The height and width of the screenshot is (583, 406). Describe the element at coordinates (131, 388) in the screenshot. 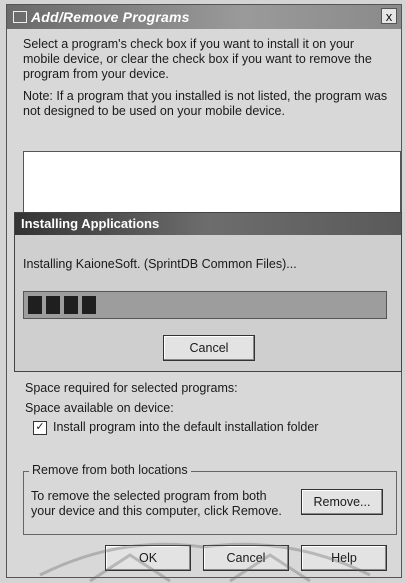

I see `space-required-label: Space required for selected programs:` at that location.